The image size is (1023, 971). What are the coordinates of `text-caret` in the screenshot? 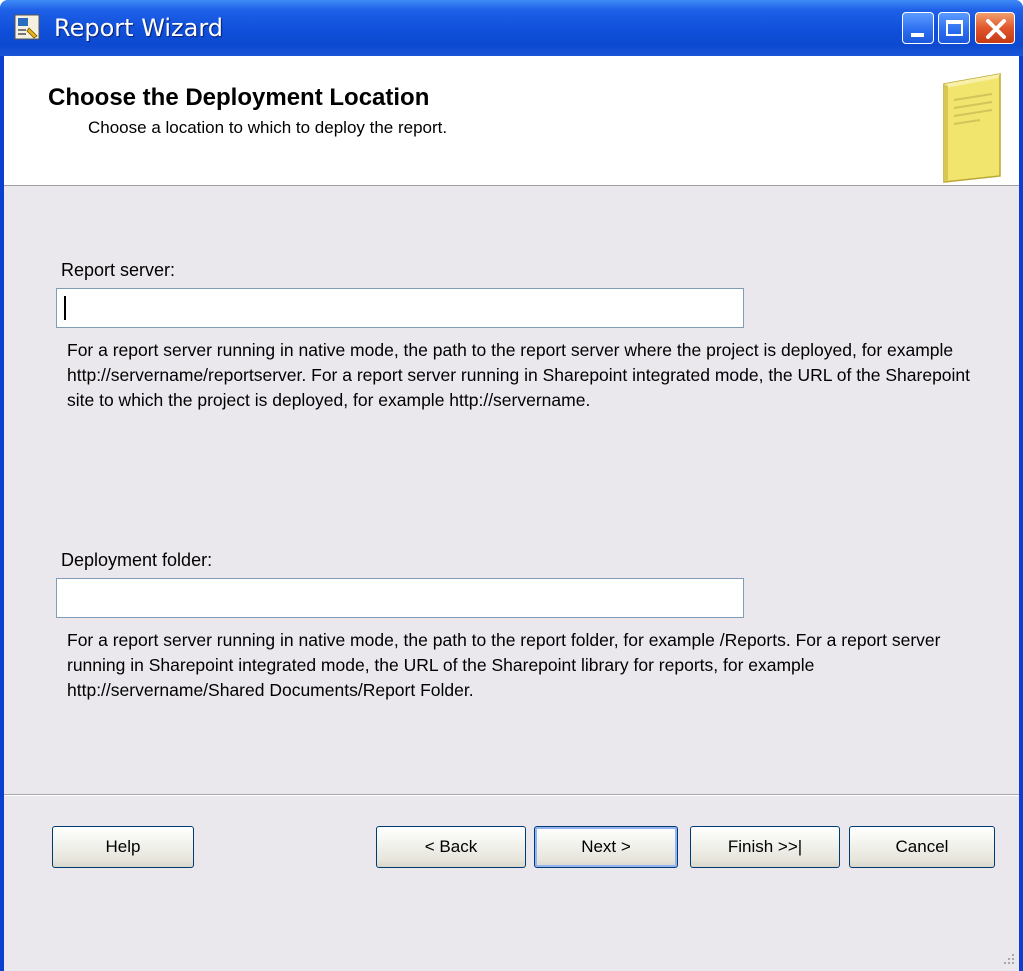 It's located at (65, 308).